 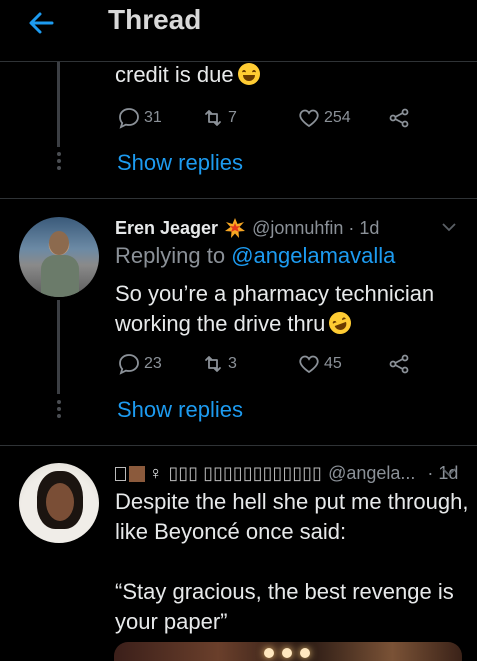 I want to click on retweet-button: 3, so click(x=219, y=364).